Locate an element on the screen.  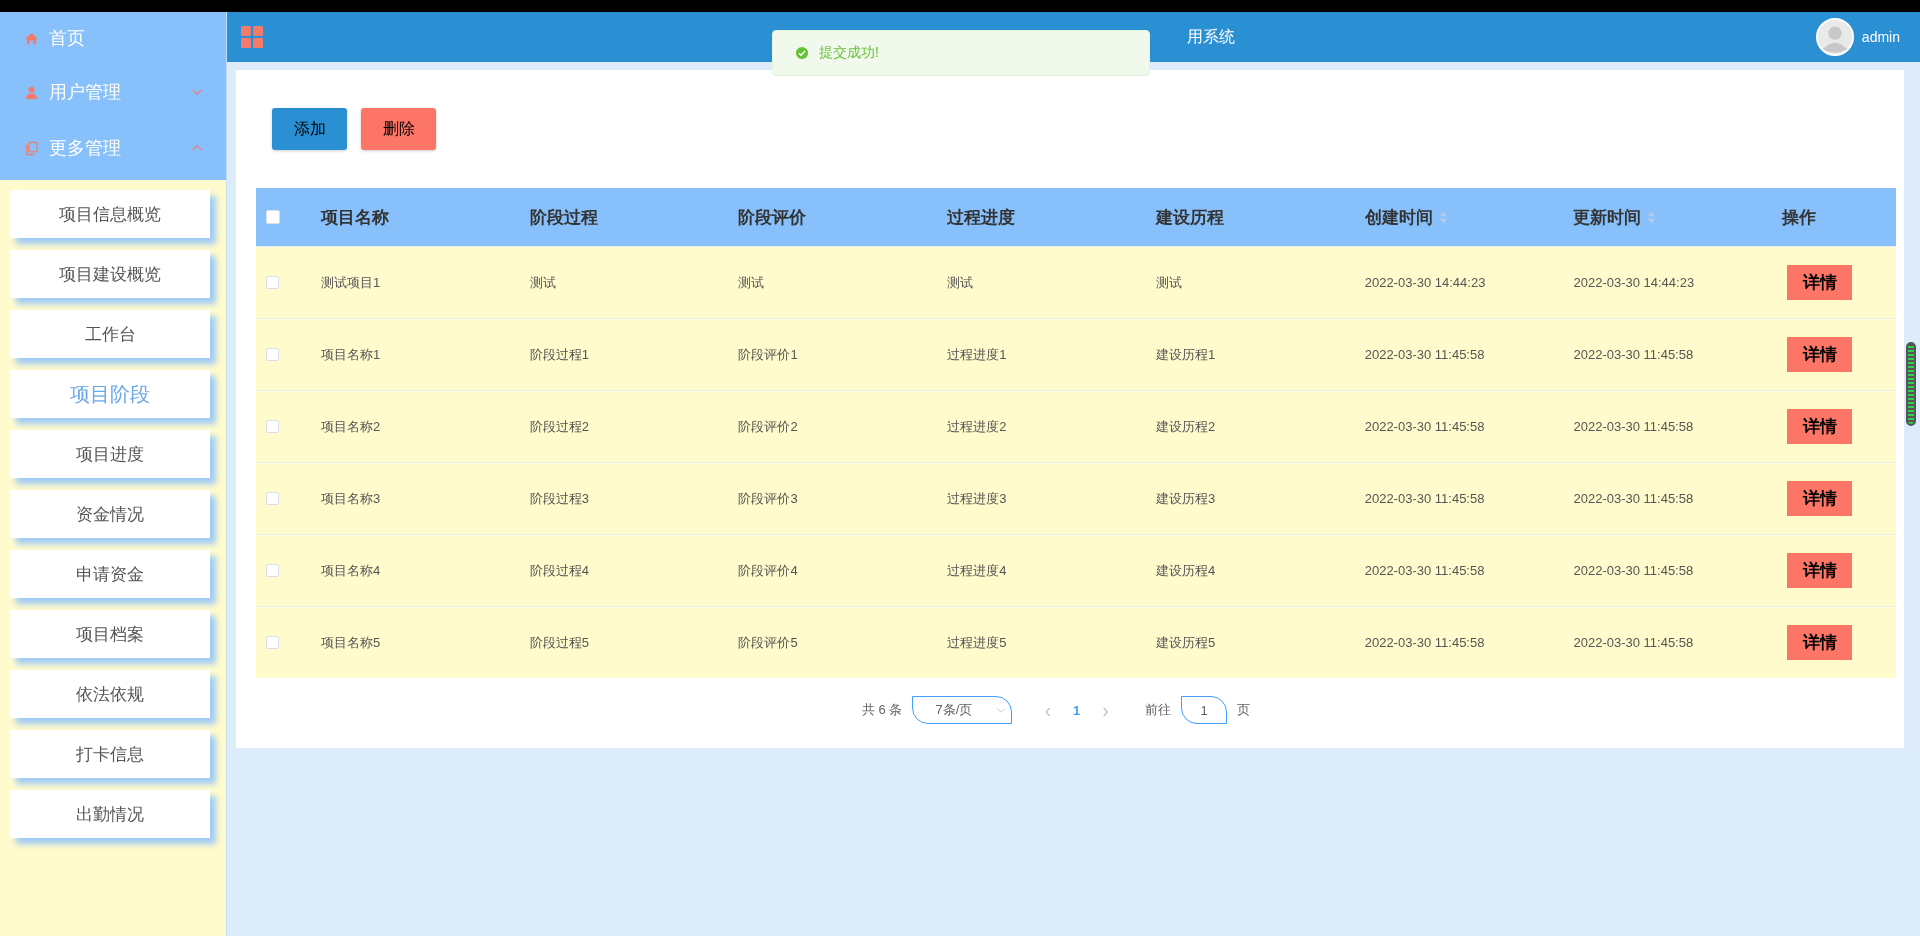
sidebar-item: 工作台 is located at coordinates (110, 334).